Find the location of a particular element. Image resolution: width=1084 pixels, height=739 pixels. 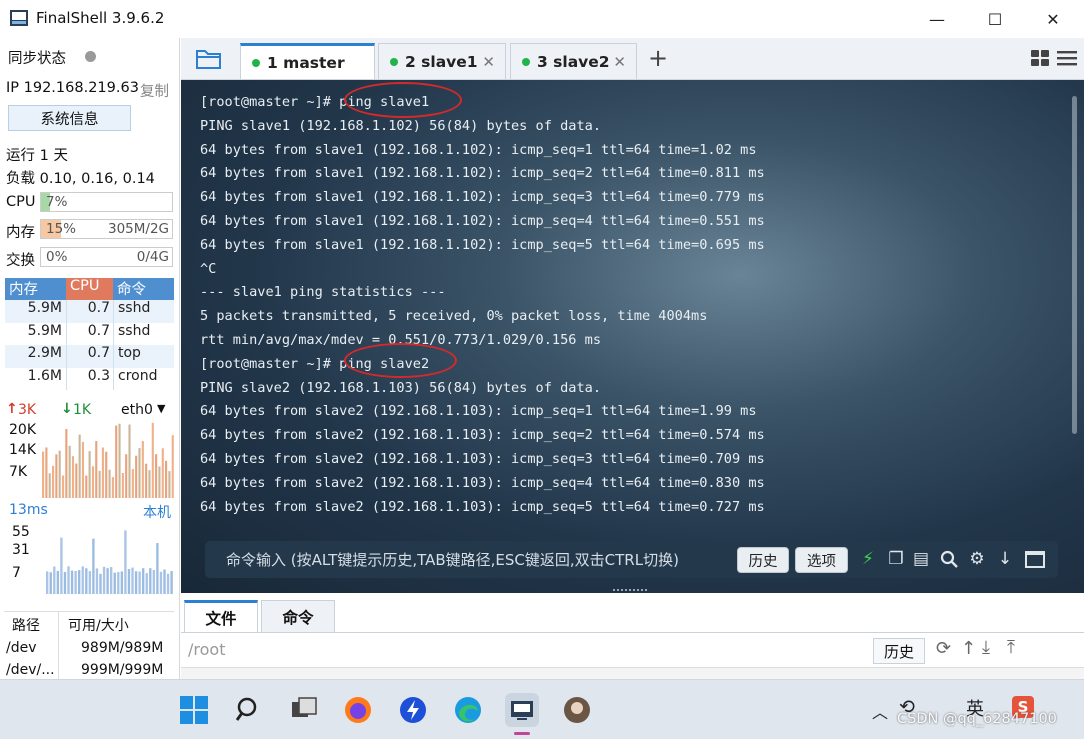

tab-commands: 命令 is located at coordinates (298, 616).